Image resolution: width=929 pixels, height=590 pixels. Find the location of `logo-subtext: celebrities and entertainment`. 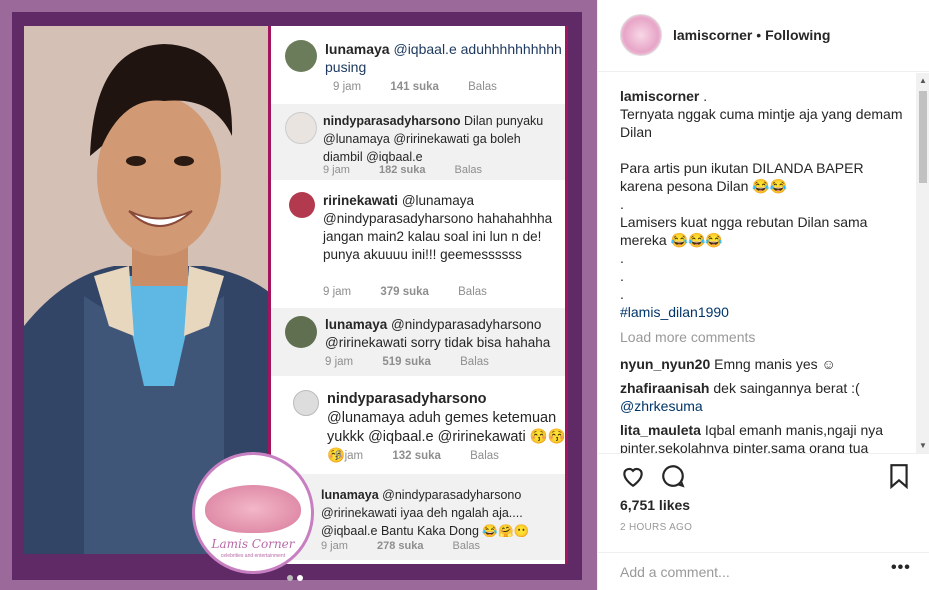

logo-subtext: celebrities and entertainment is located at coordinates (253, 556).